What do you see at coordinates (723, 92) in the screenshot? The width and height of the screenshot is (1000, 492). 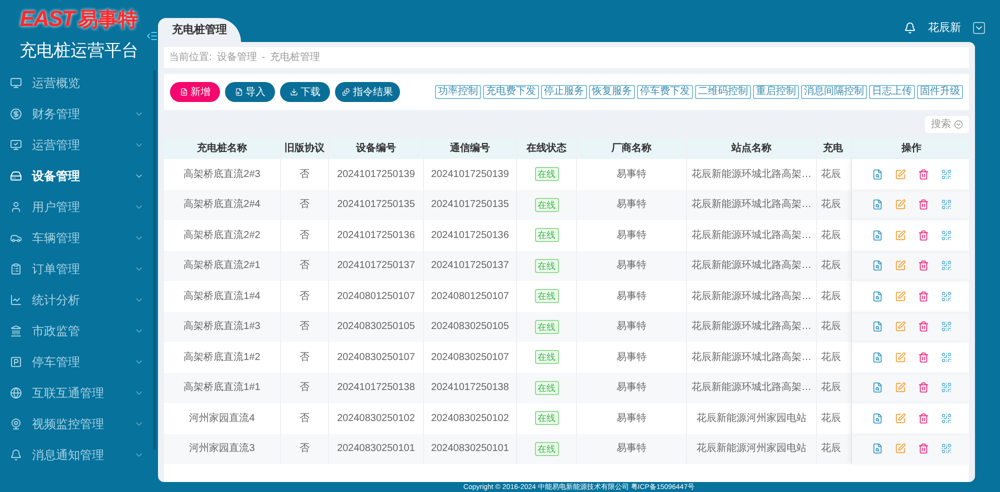 I see `command-button: 二维码控制` at bounding box center [723, 92].